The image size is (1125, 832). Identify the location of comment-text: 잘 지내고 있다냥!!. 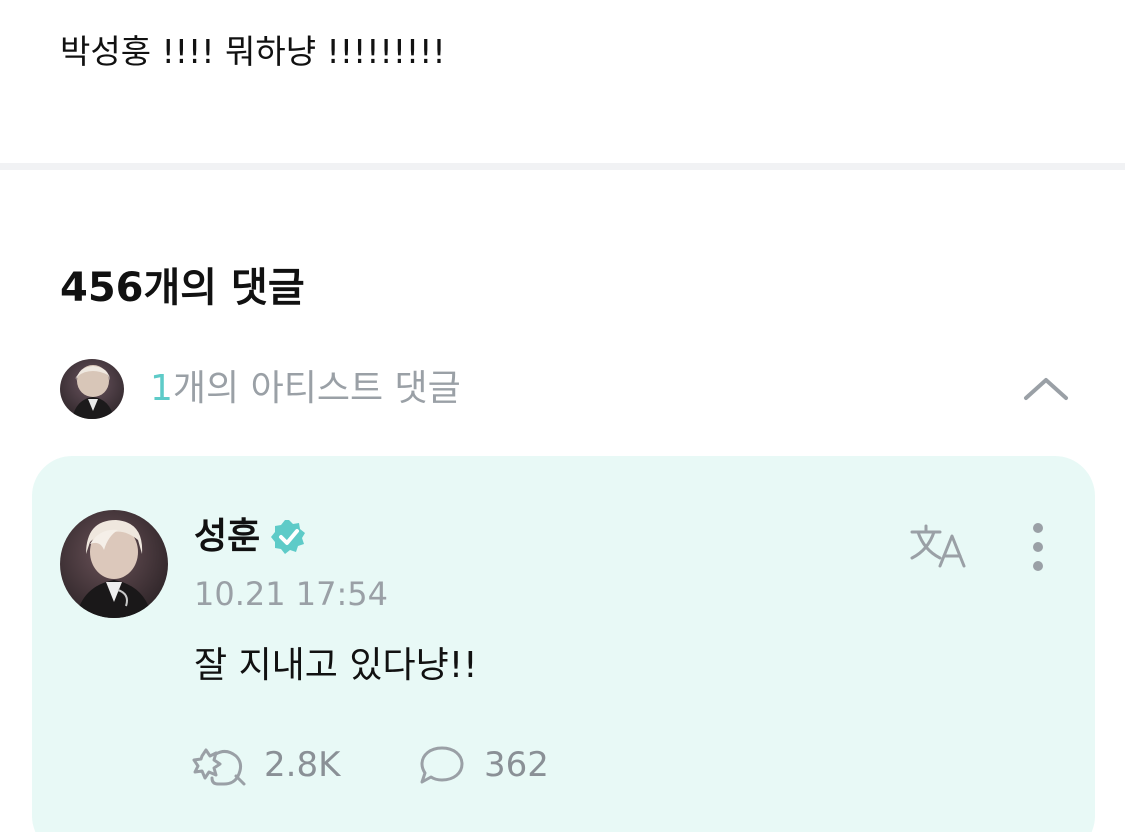
(336, 665).